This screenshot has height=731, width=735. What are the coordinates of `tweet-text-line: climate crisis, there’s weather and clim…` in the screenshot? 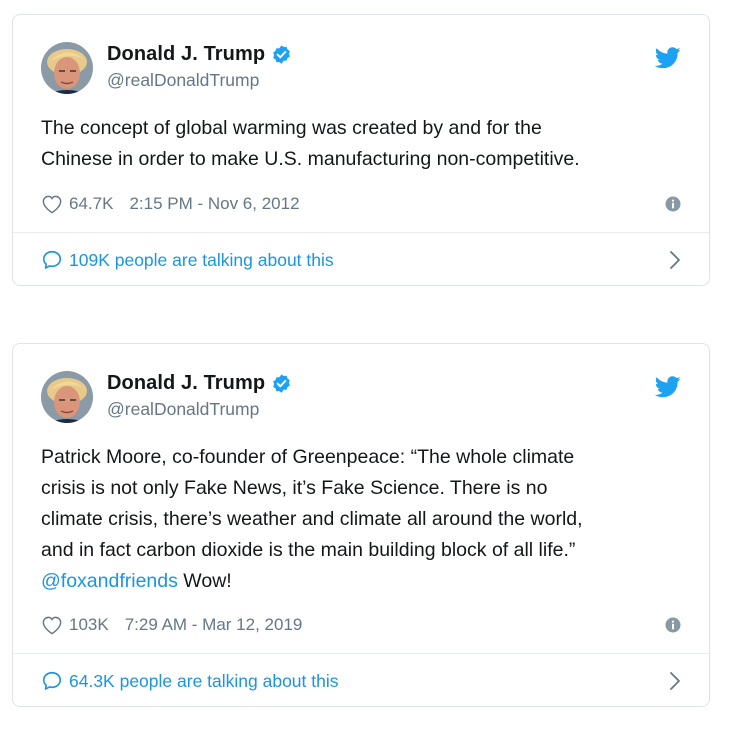 It's located at (312, 519).